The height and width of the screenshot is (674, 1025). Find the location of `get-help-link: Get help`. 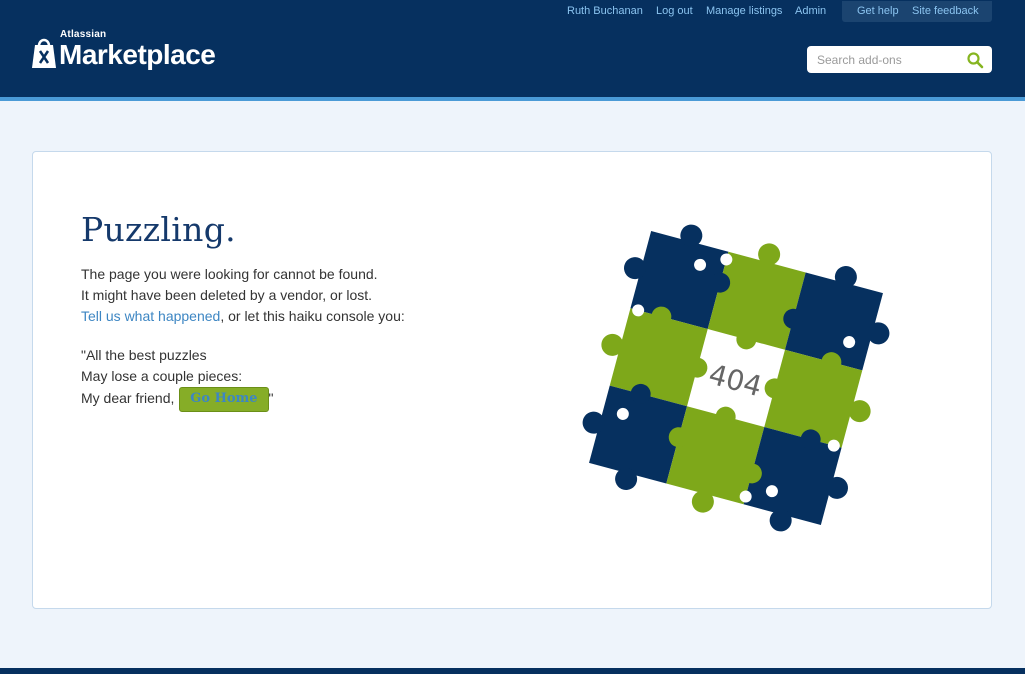

get-help-link: Get help is located at coordinates (878, 11).